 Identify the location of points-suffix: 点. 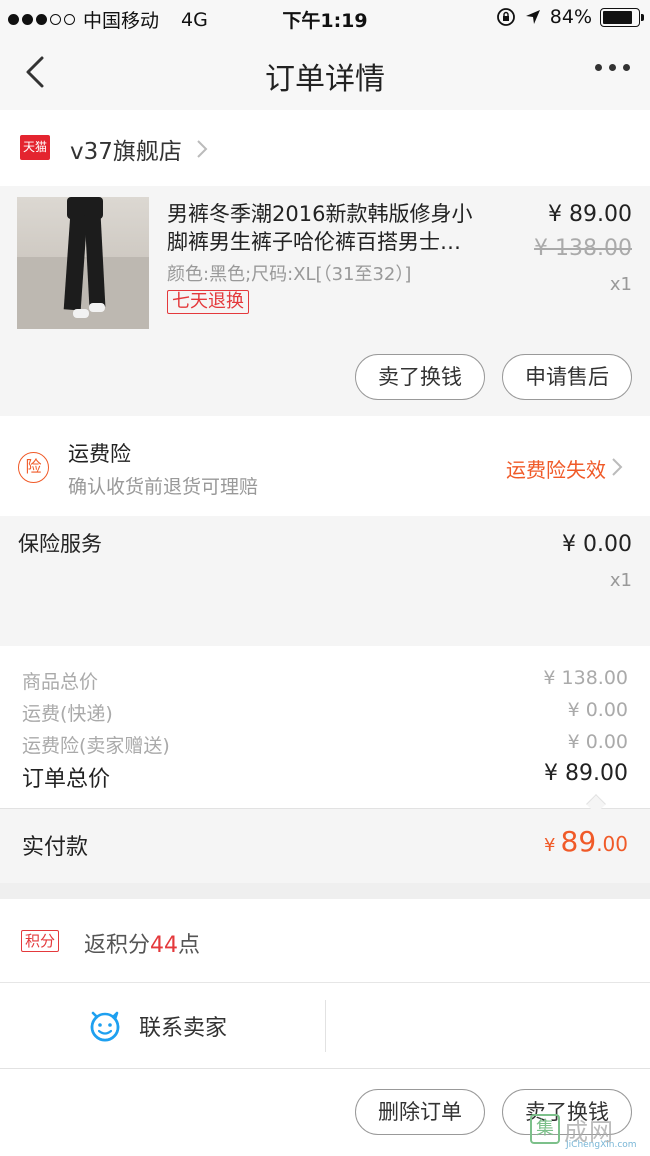
(189, 945).